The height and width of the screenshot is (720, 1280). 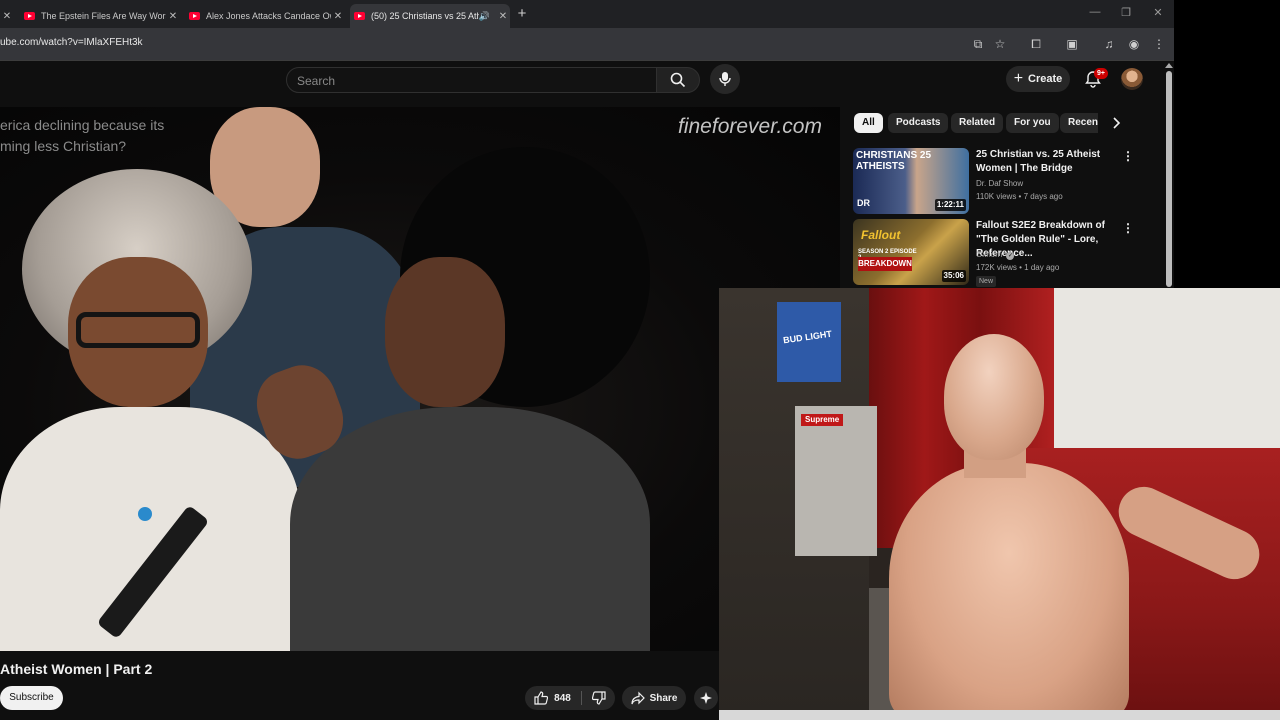 I want to click on recommendation-stats: 172K views • 1 day ago, so click(x=1018, y=267).